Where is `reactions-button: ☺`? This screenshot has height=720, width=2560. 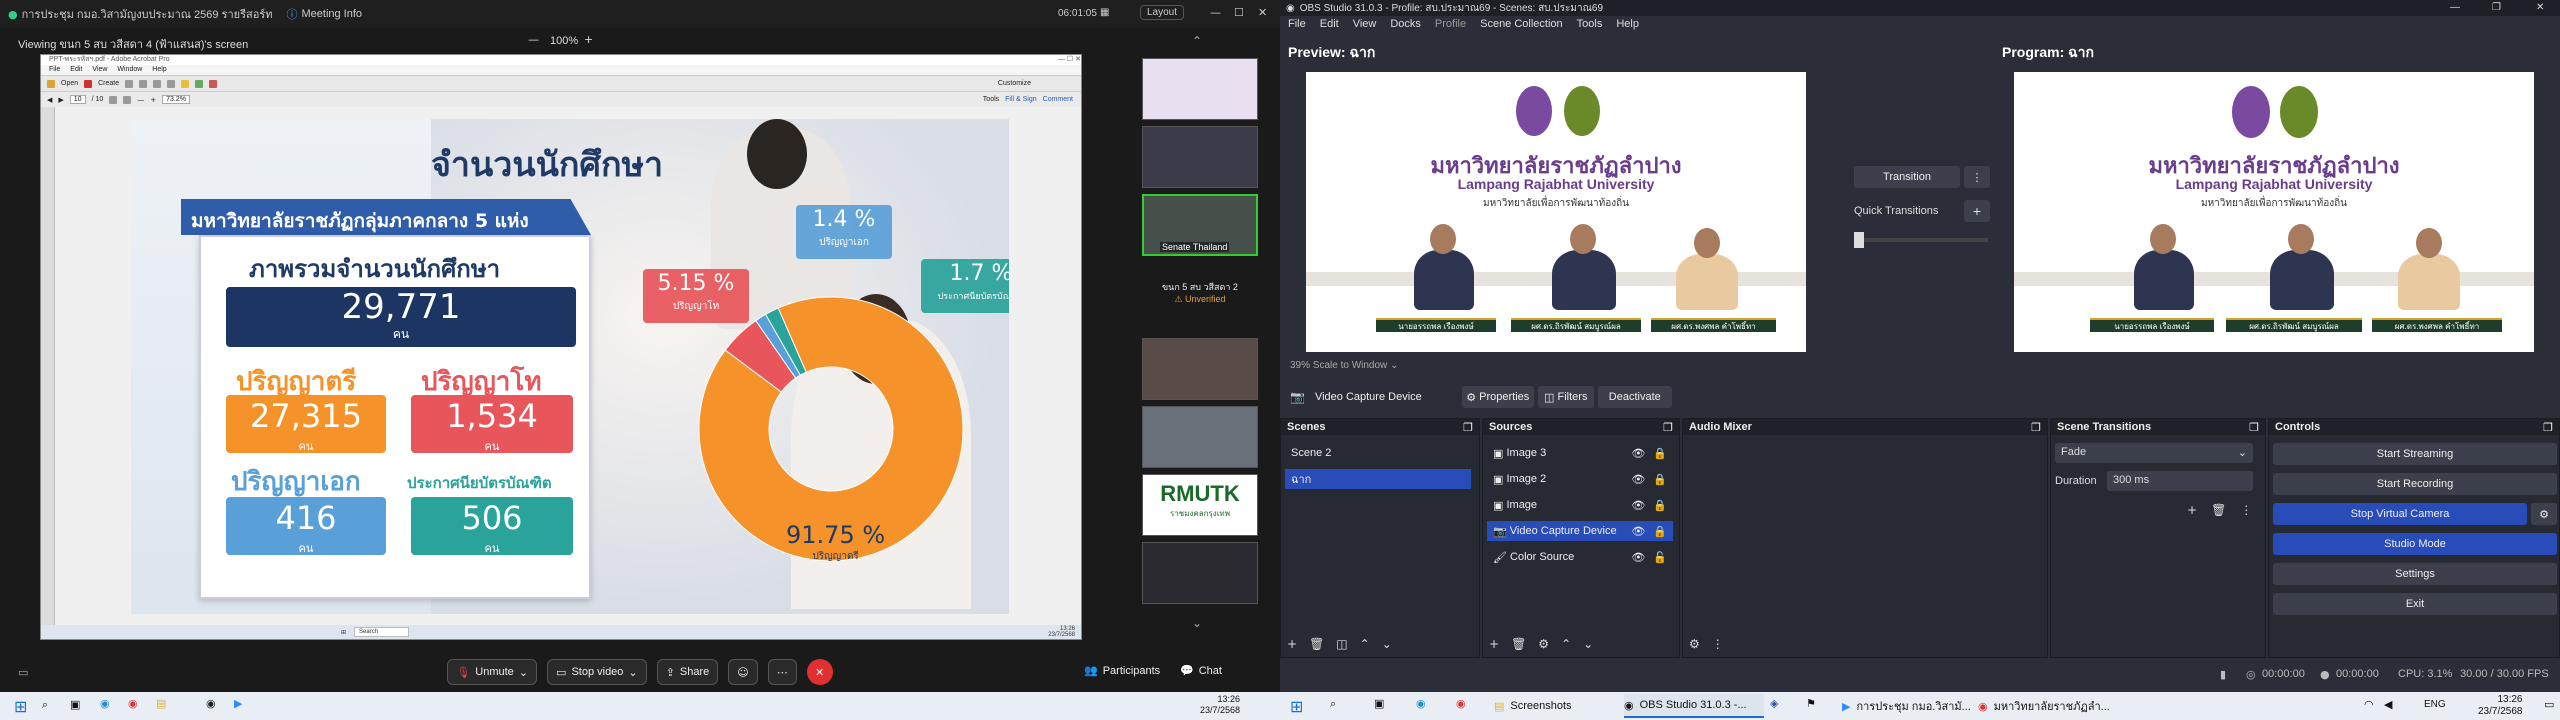 reactions-button: ☺ is located at coordinates (743, 672).